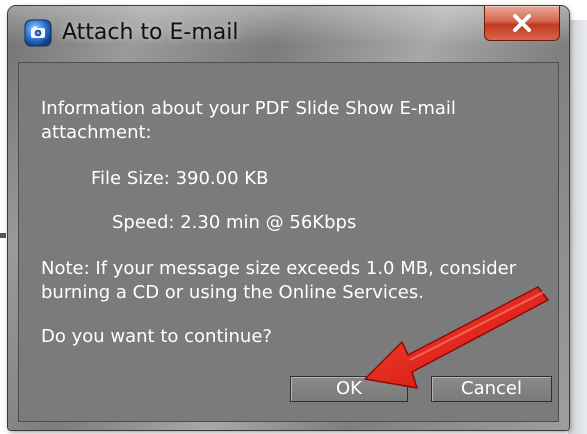 The height and width of the screenshot is (434, 587). Describe the element at coordinates (180, 178) in the screenshot. I see `file-size-text: File Size: 390.00 KB` at that location.